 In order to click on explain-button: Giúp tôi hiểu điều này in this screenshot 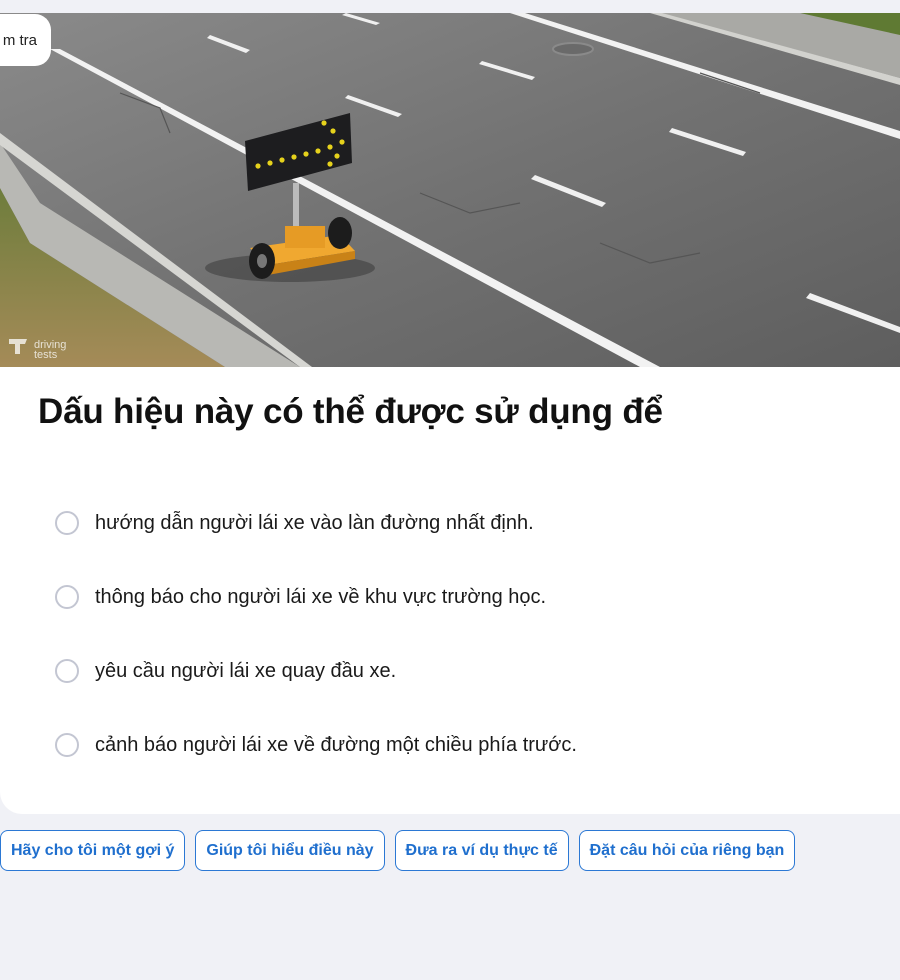, I will do `click(290, 850)`.